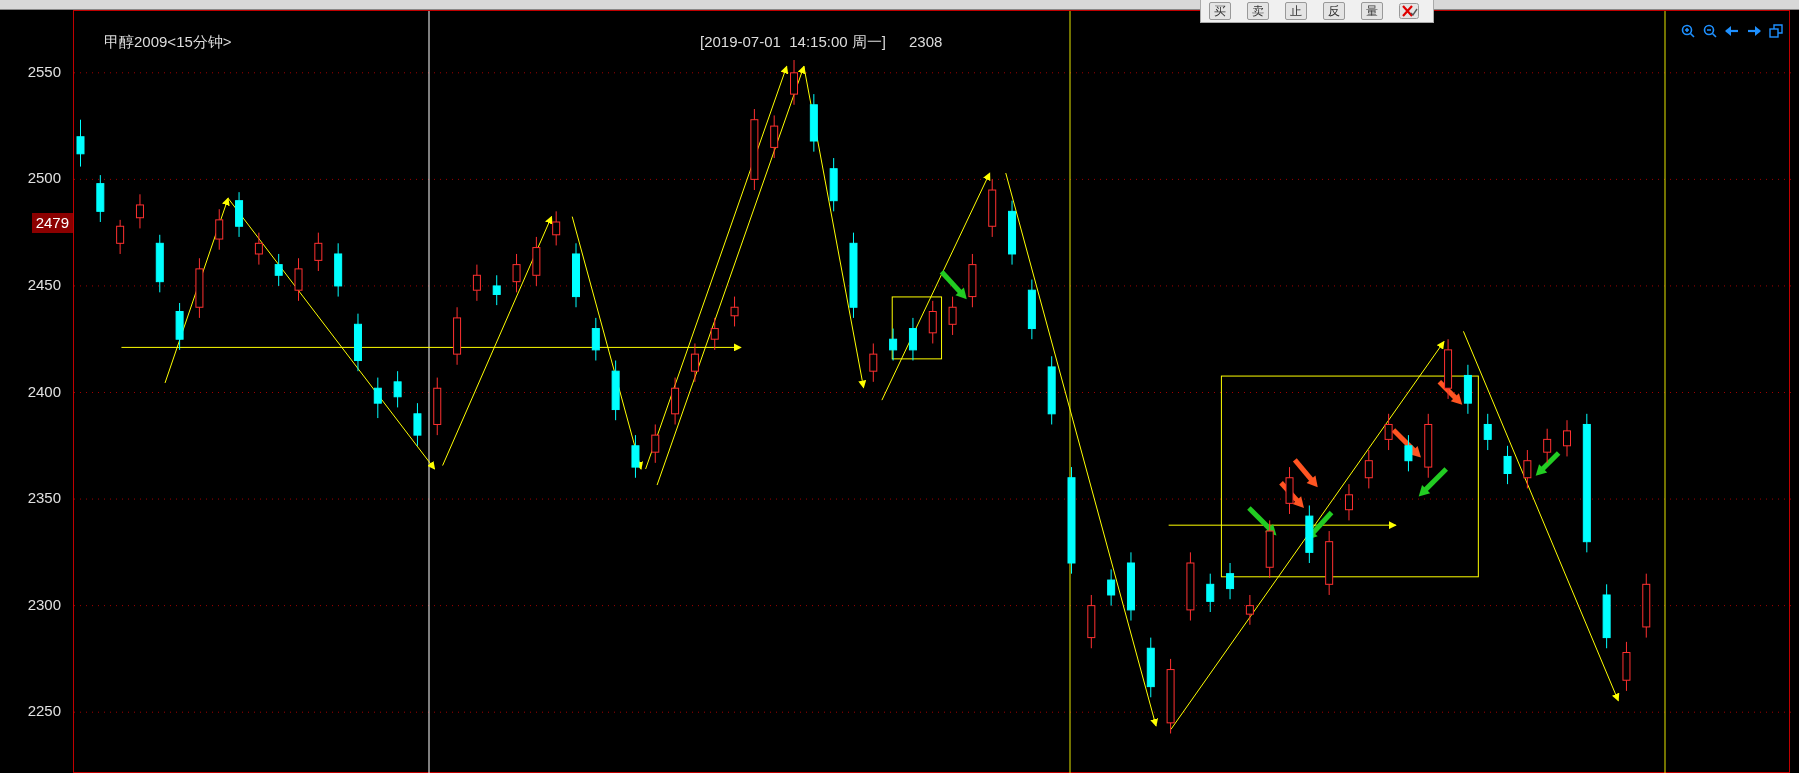  Describe the element at coordinates (44, 391) in the screenshot. I see `axis-label: 2400` at that location.